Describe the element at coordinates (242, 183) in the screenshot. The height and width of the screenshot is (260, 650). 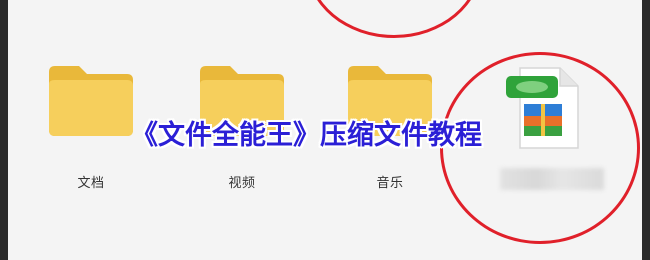
I see `folder-label: 视频` at that location.